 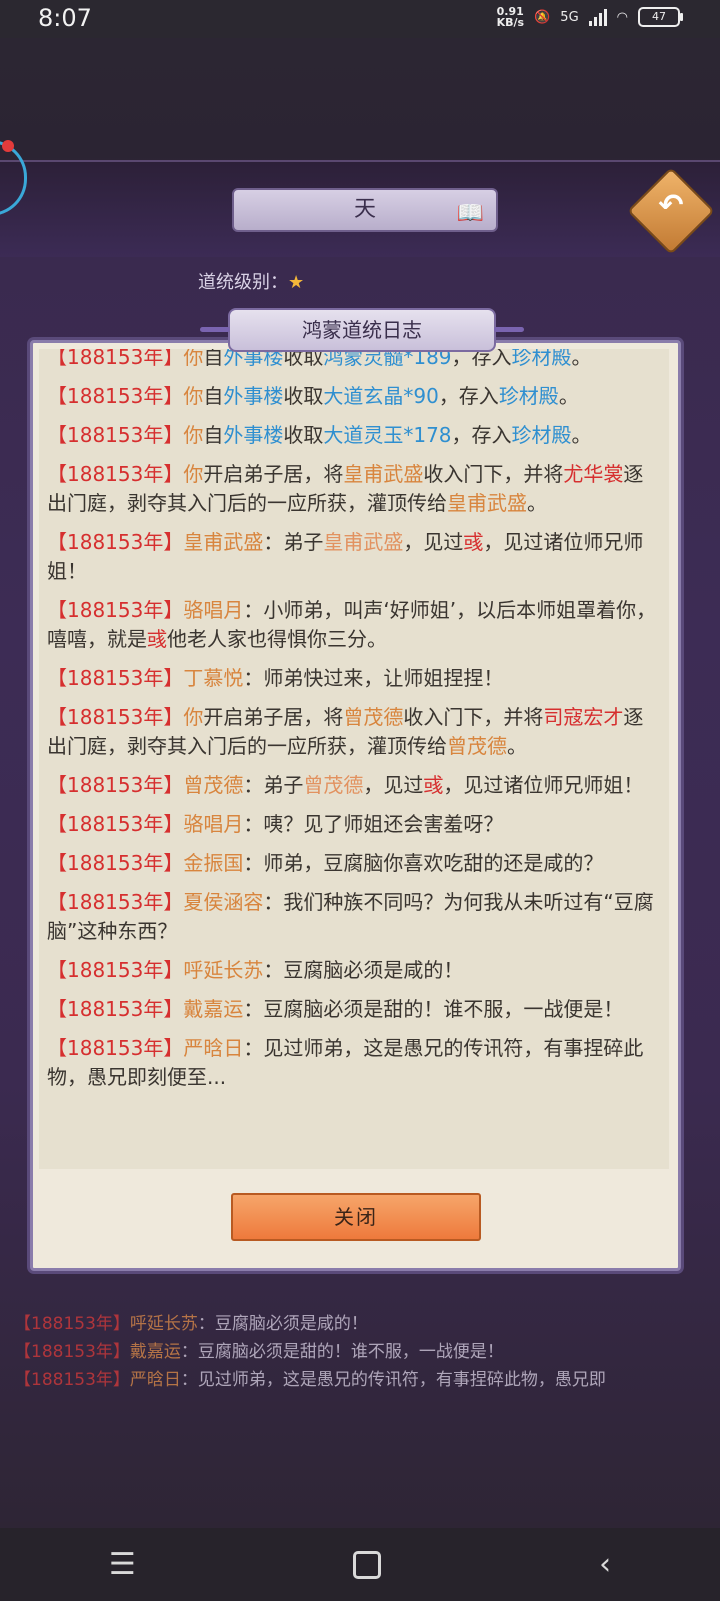 What do you see at coordinates (543, 785) in the screenshot?
I see `log-segment: ，见过诸位师兄师姐！` at bounding box center [543, 785].